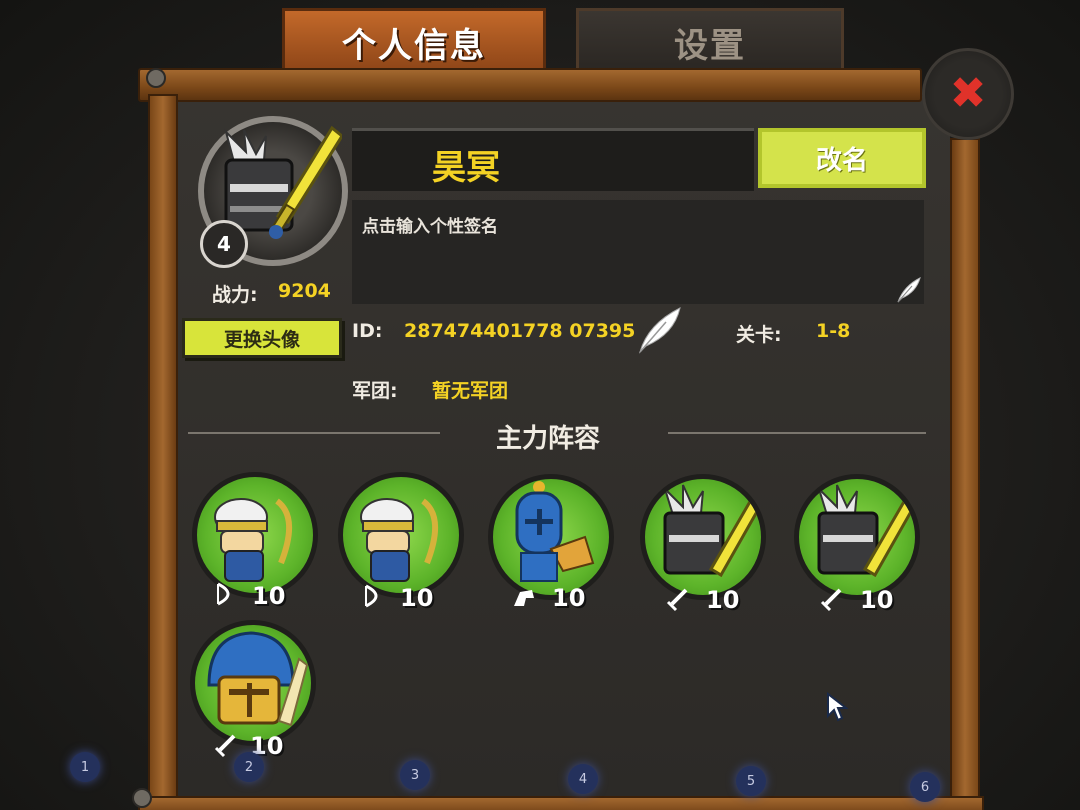  What do you see at coordinates (909, 290) in the screenshot?
I see `edit-signature-feather-icon` at bounding box center [909, 290].